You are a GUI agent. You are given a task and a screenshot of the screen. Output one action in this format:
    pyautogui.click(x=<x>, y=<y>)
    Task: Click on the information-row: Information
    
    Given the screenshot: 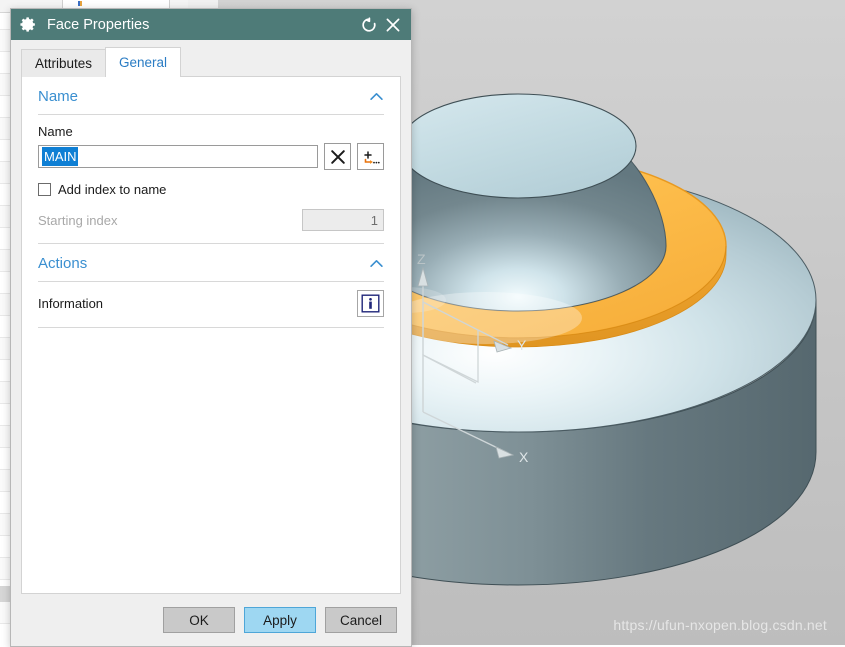 What is the action you would take?
    pyautogui.click(x=211, y=304)
    